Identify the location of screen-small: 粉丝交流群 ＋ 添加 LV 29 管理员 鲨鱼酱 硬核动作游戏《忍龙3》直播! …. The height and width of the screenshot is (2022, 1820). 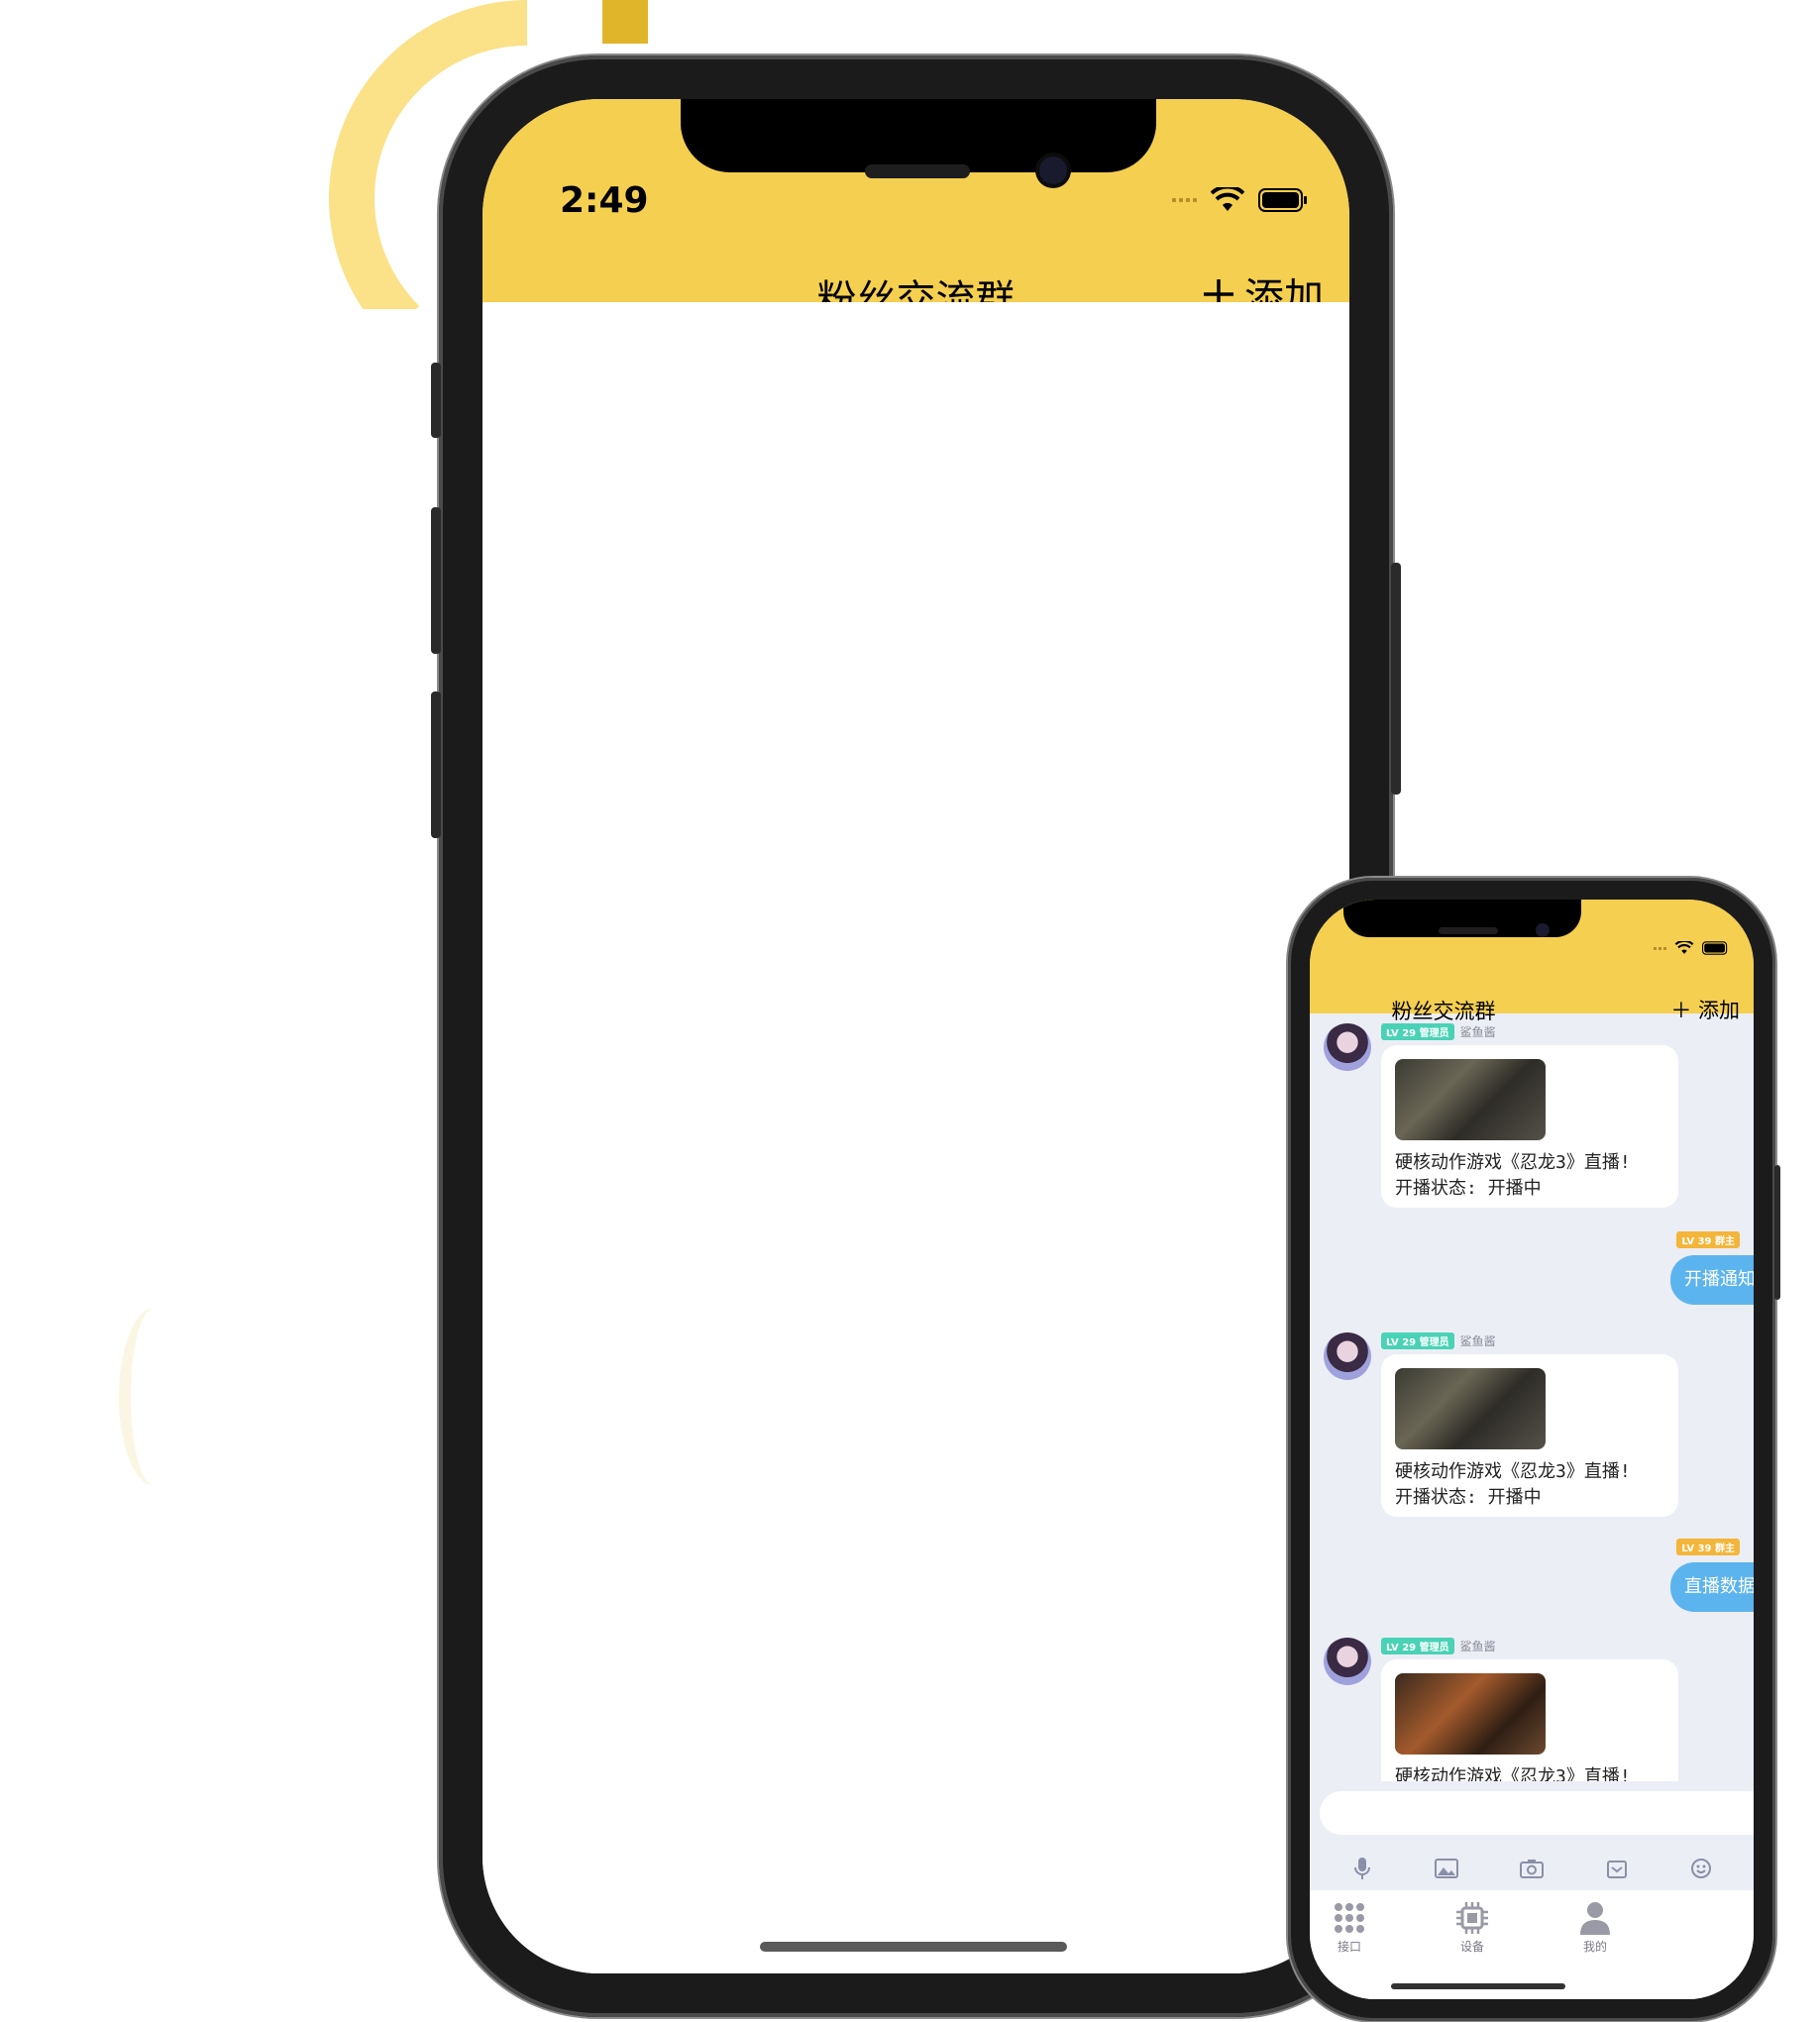
(1532, 1449).